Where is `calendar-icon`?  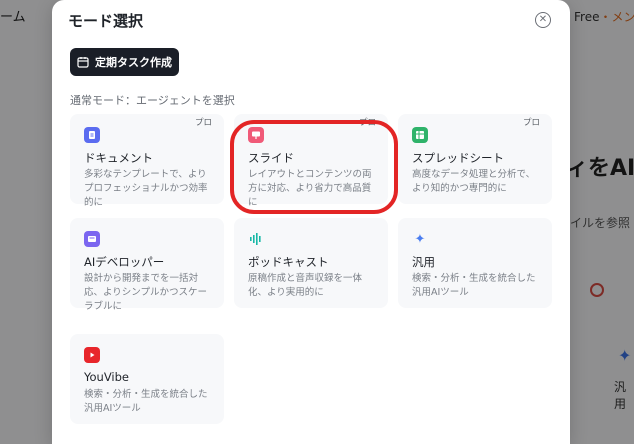 calendar-icon is located at coordinates (83, 62).